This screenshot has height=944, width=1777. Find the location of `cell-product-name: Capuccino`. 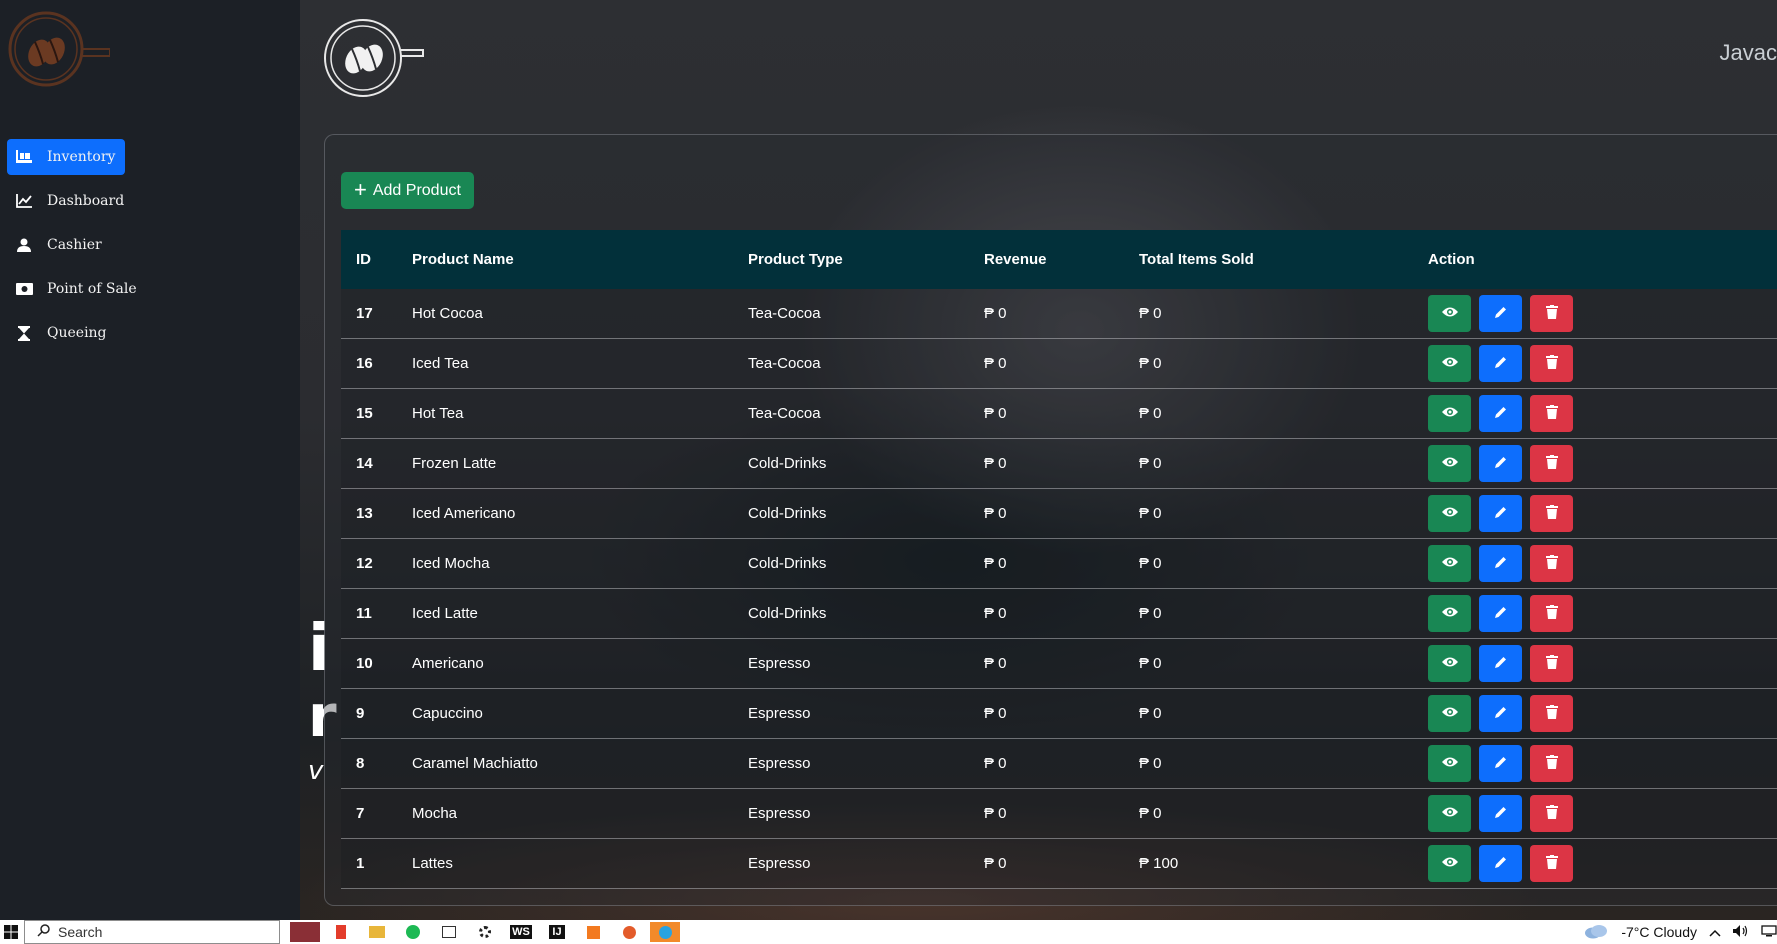

cell-product-name: Capuccino is located at coordinates (447, 713).